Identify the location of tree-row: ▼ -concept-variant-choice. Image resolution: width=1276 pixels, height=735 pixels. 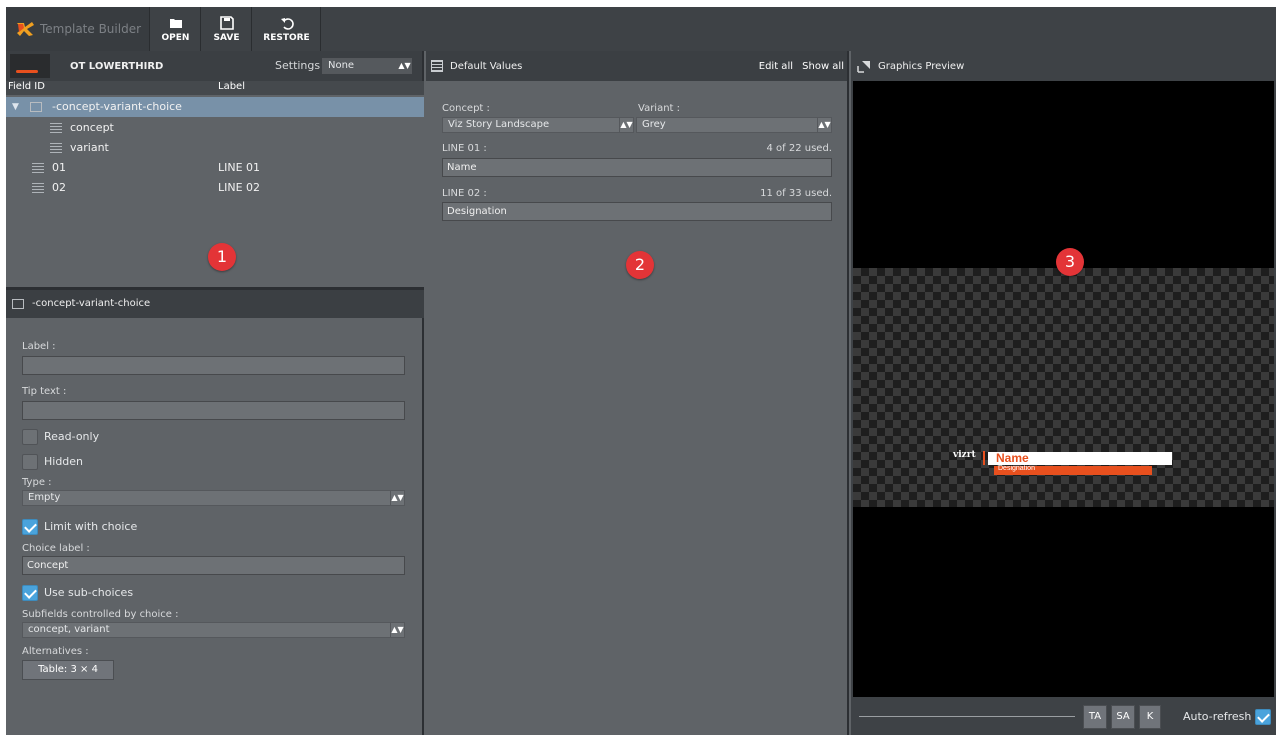
(215, 107).